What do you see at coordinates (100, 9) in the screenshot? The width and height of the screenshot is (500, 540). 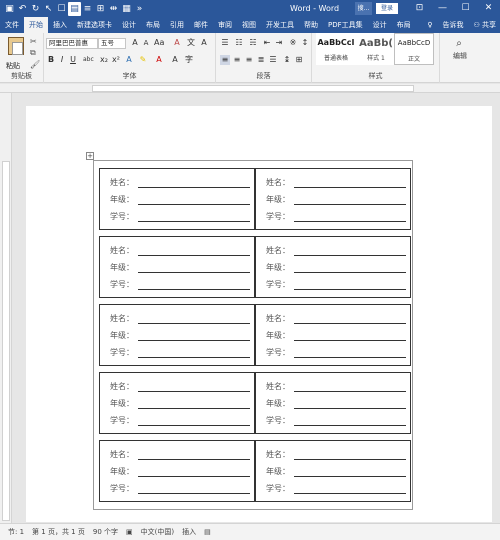 I see `table-icon: ⊞` at bounding box center [100, 9].